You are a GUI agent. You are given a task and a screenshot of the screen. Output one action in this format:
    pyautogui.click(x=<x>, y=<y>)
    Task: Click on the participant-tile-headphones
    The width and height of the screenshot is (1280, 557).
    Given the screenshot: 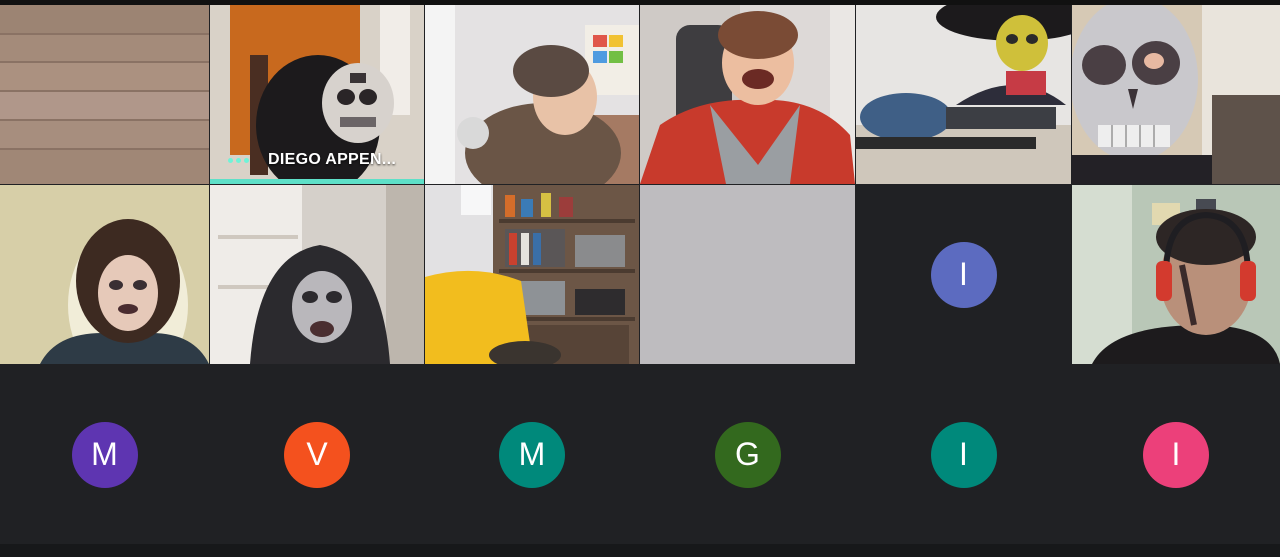 What is the action you would take?
    pyautogui.click(x=1176, y=274)
    